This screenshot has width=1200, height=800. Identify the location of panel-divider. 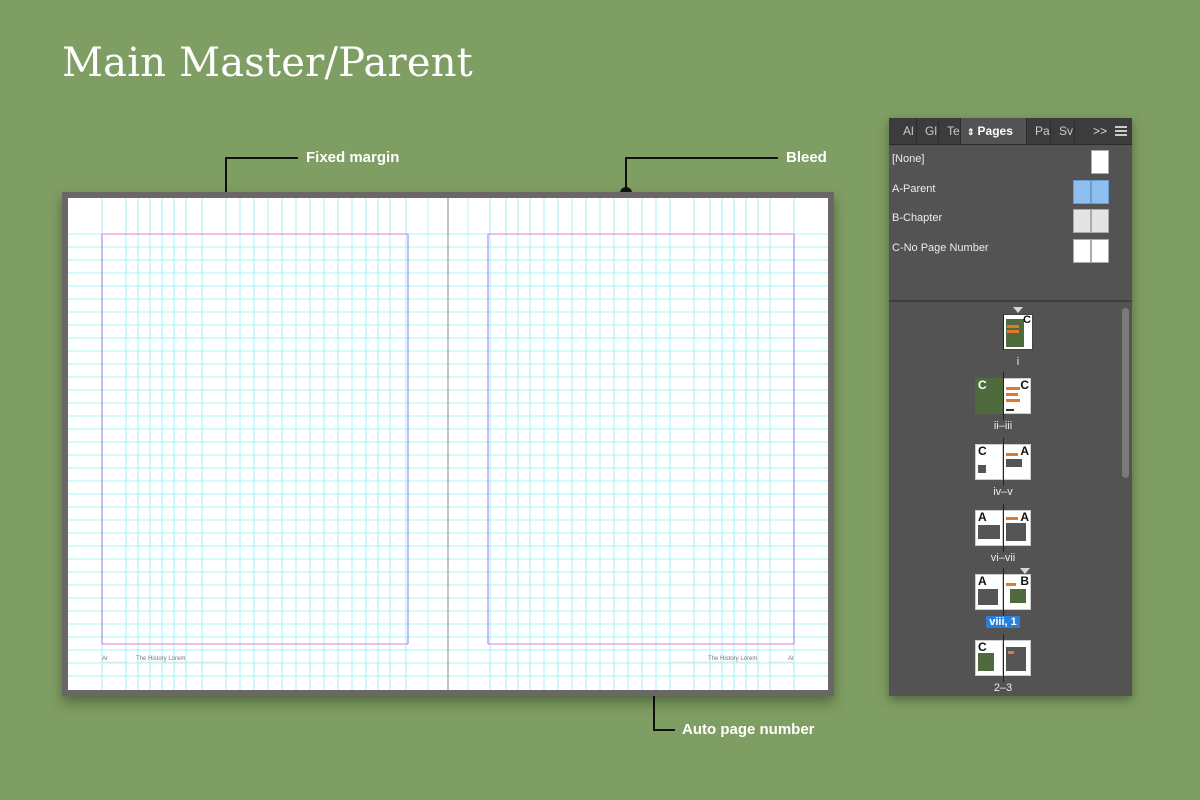
(1010, 301).